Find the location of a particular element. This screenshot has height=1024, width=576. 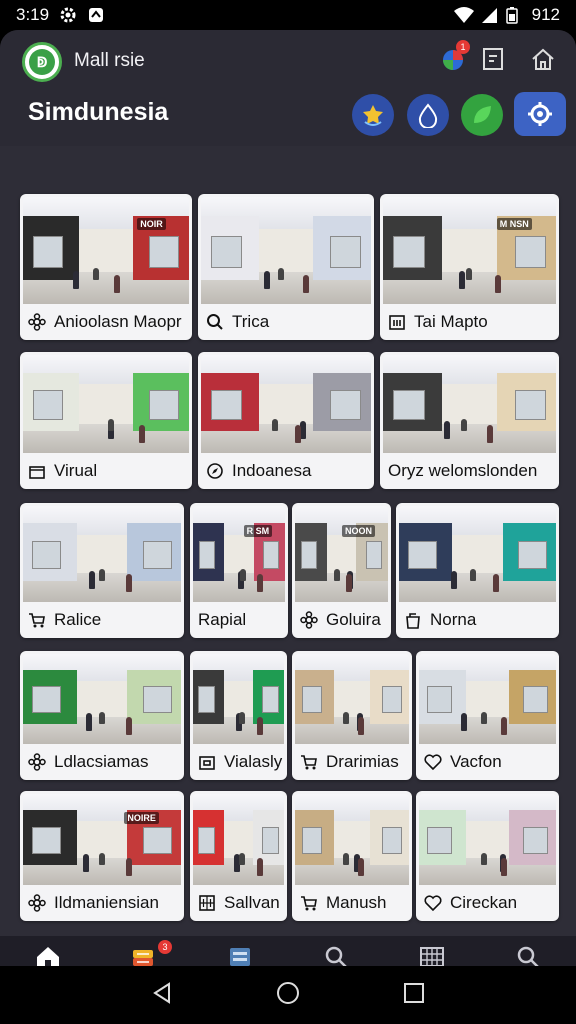

store-card: NOON Goluira is located at coordinates (341, 570).